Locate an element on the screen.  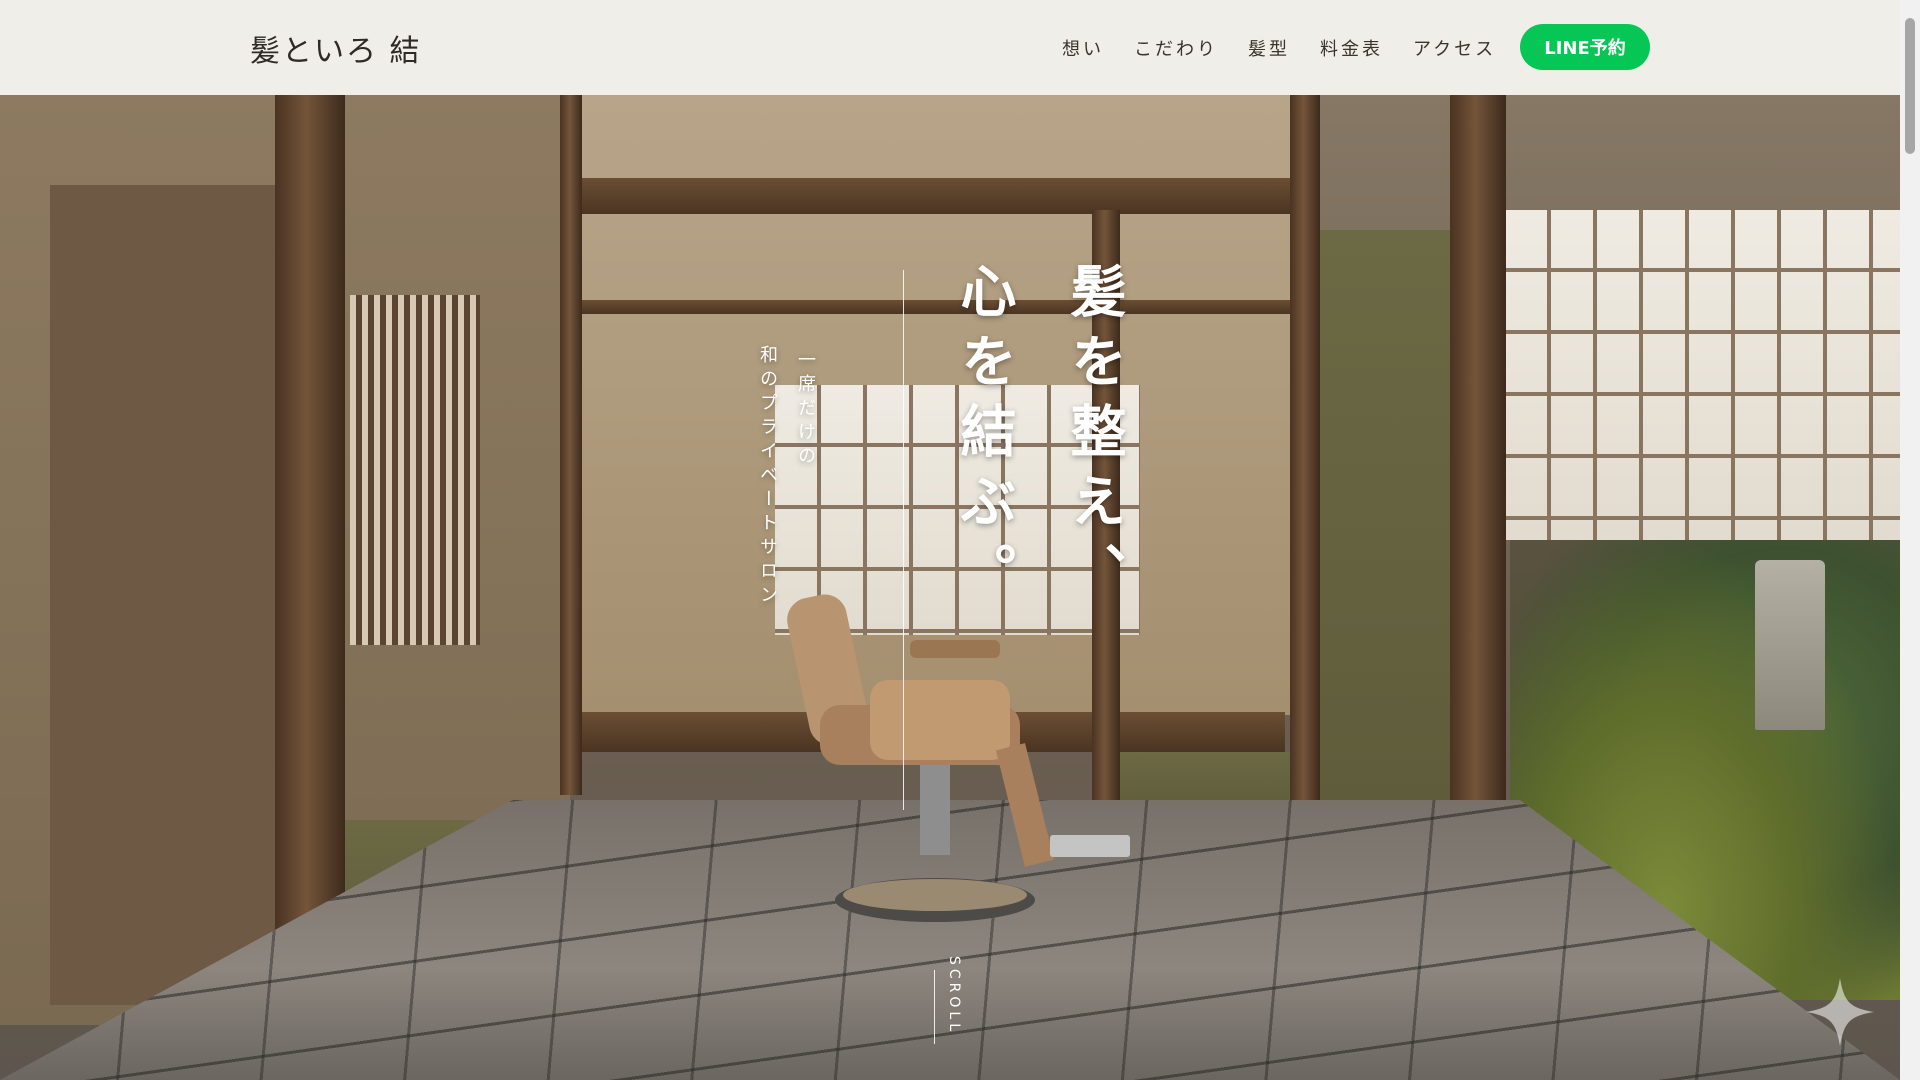
nav-link-access: アクセス is located at coordinates (1454, 48).